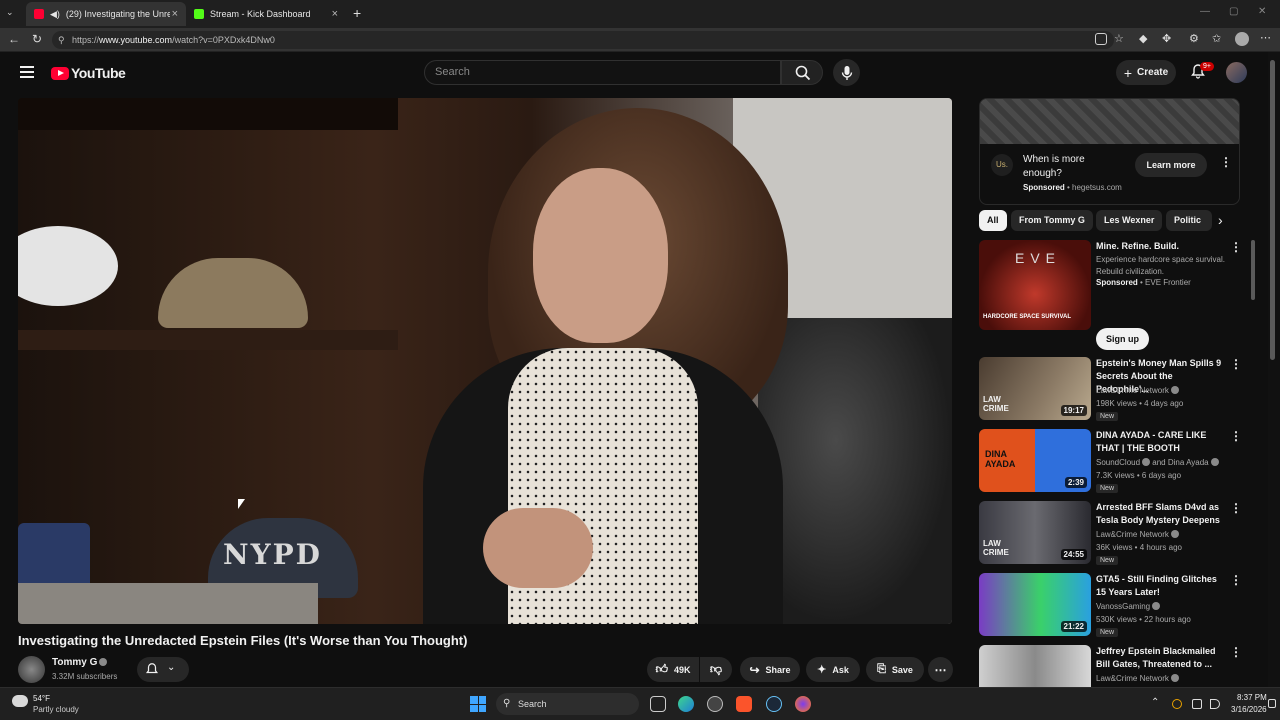 The image size is (1280, 720). Describe the element at coordinates (106, 14) in the screenshot. I see `browser-tab-youtube: ◀) (29) Investigating the Unredac ×` at that location.